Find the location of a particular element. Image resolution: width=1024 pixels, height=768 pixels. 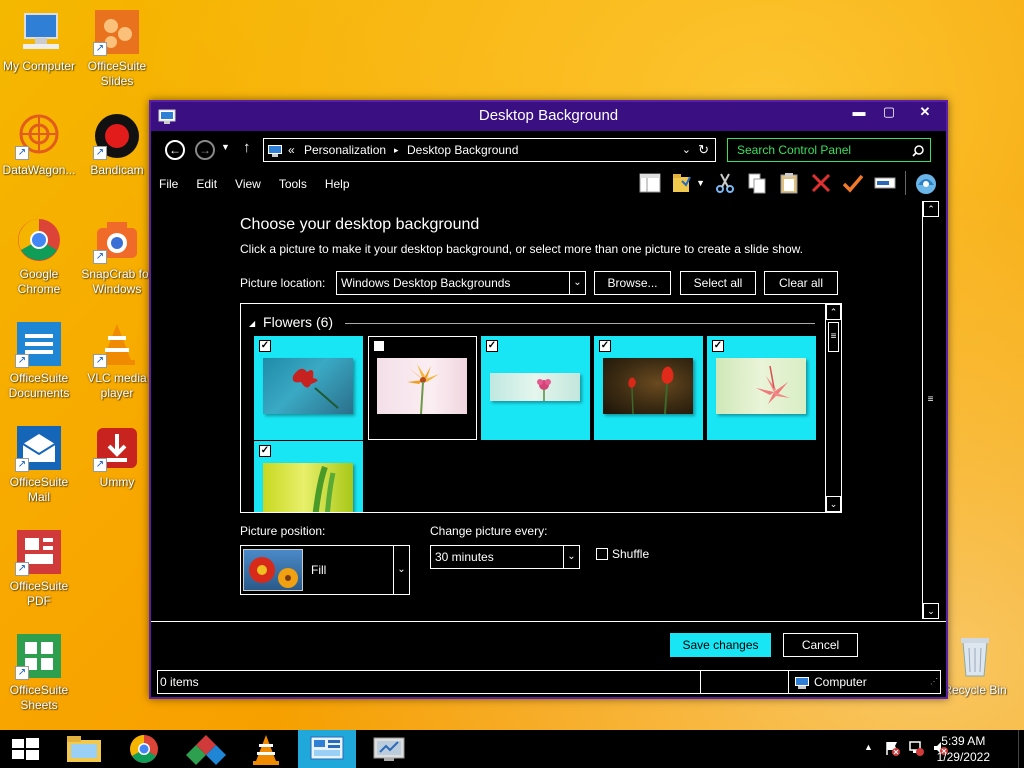

group-header-flowers: ◢ Flowers (6) is located at coordinates (291, 322).